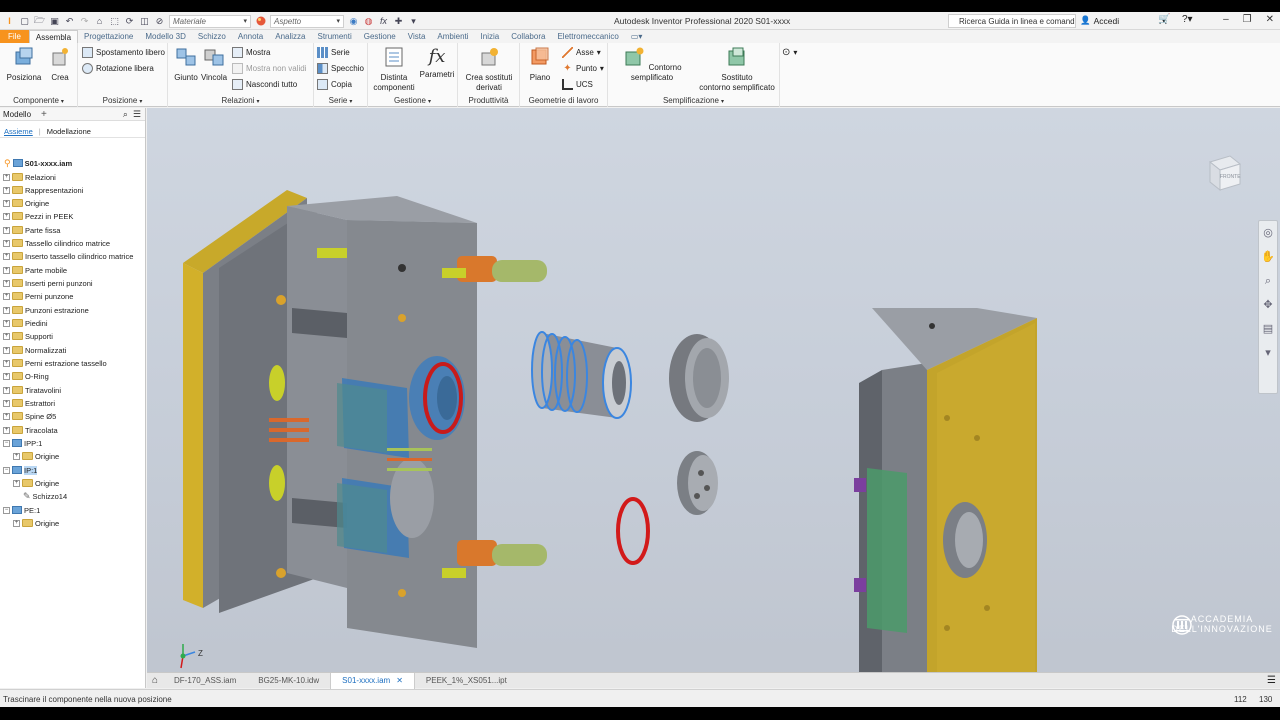 The width and height of the screenshot is (1280, 720). Describe the element at coordinates (31, 230) in the screenshot. I see `tree-item-parte-fissa: + Parte fissa` at that location.